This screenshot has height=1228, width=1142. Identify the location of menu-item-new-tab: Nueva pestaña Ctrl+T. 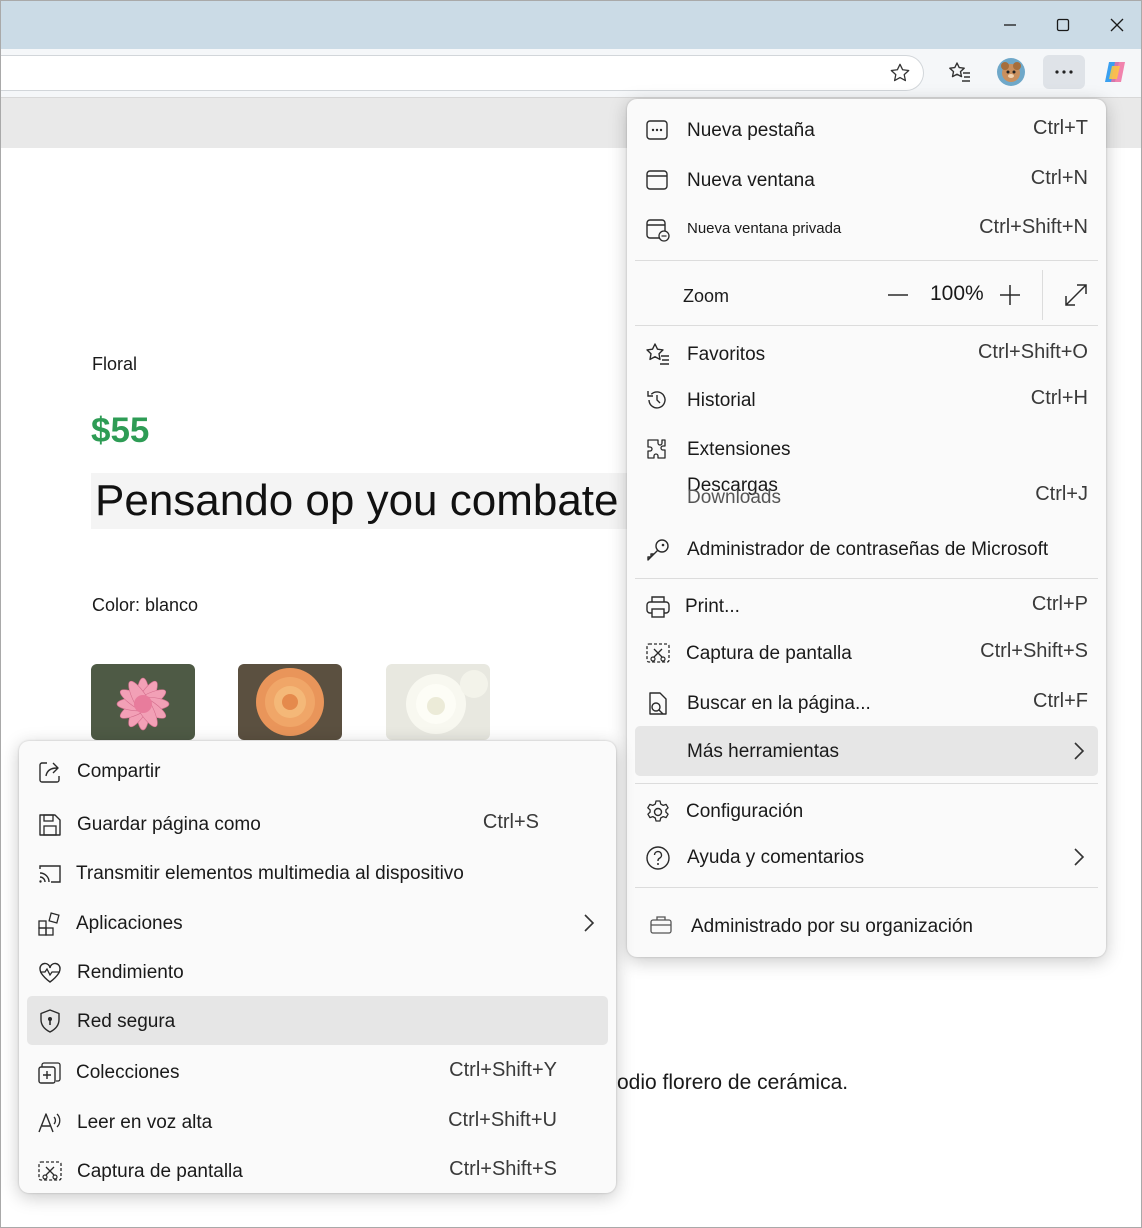
(866, 130).